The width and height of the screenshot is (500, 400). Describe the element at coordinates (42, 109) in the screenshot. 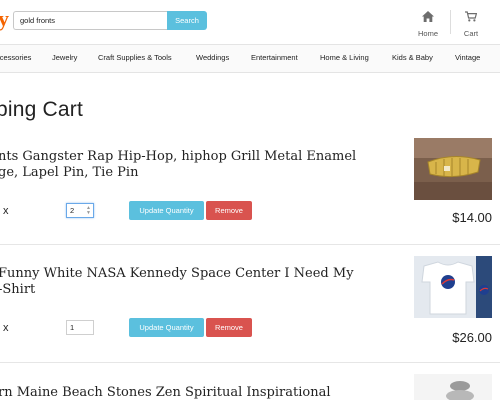

I see `page-title: ping Cart` at that location.